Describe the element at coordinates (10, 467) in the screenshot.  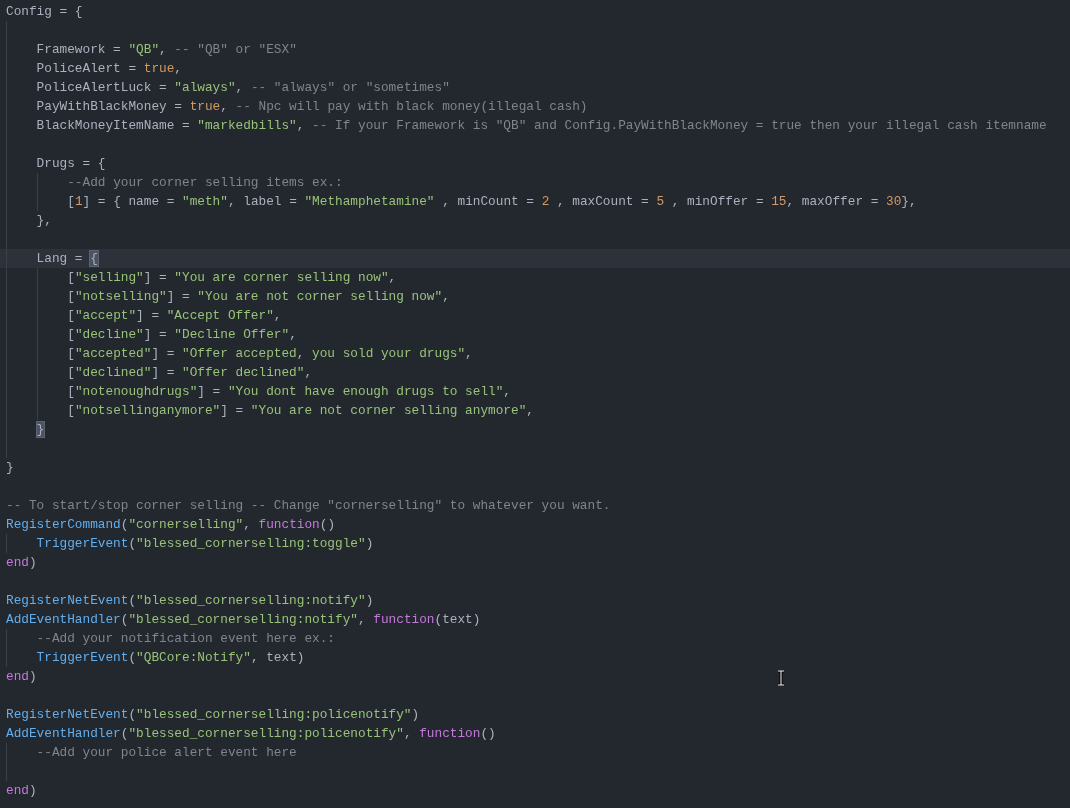
I see `code-line: }` at that location.